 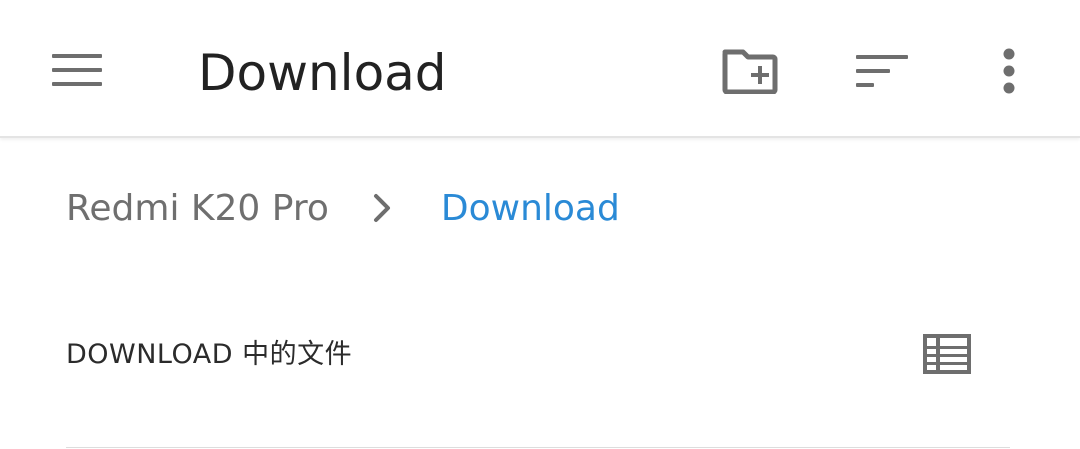 I want to click on list-divider, so click(x=538, y=447).